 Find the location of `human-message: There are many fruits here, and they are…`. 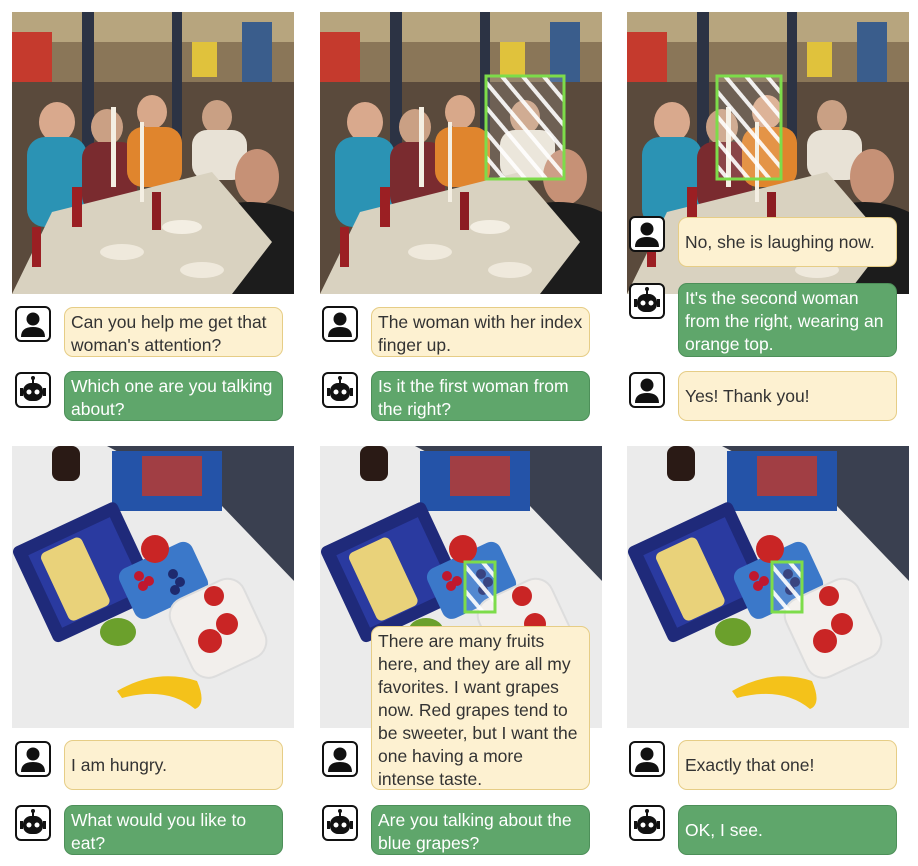

human-message: There are many fruits here, and they are… is located at coordinates (480, 708).